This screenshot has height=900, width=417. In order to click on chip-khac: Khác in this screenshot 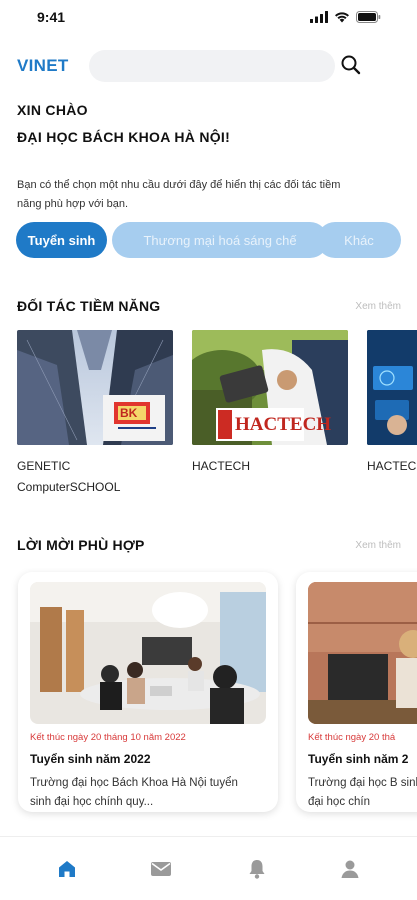, I will do `click(359, 240)`.